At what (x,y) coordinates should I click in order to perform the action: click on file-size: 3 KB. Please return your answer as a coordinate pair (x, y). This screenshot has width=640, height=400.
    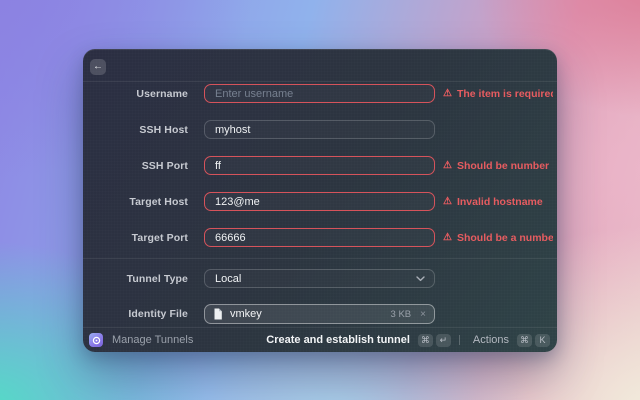
    Looking at the image, I should click on (401, 314).